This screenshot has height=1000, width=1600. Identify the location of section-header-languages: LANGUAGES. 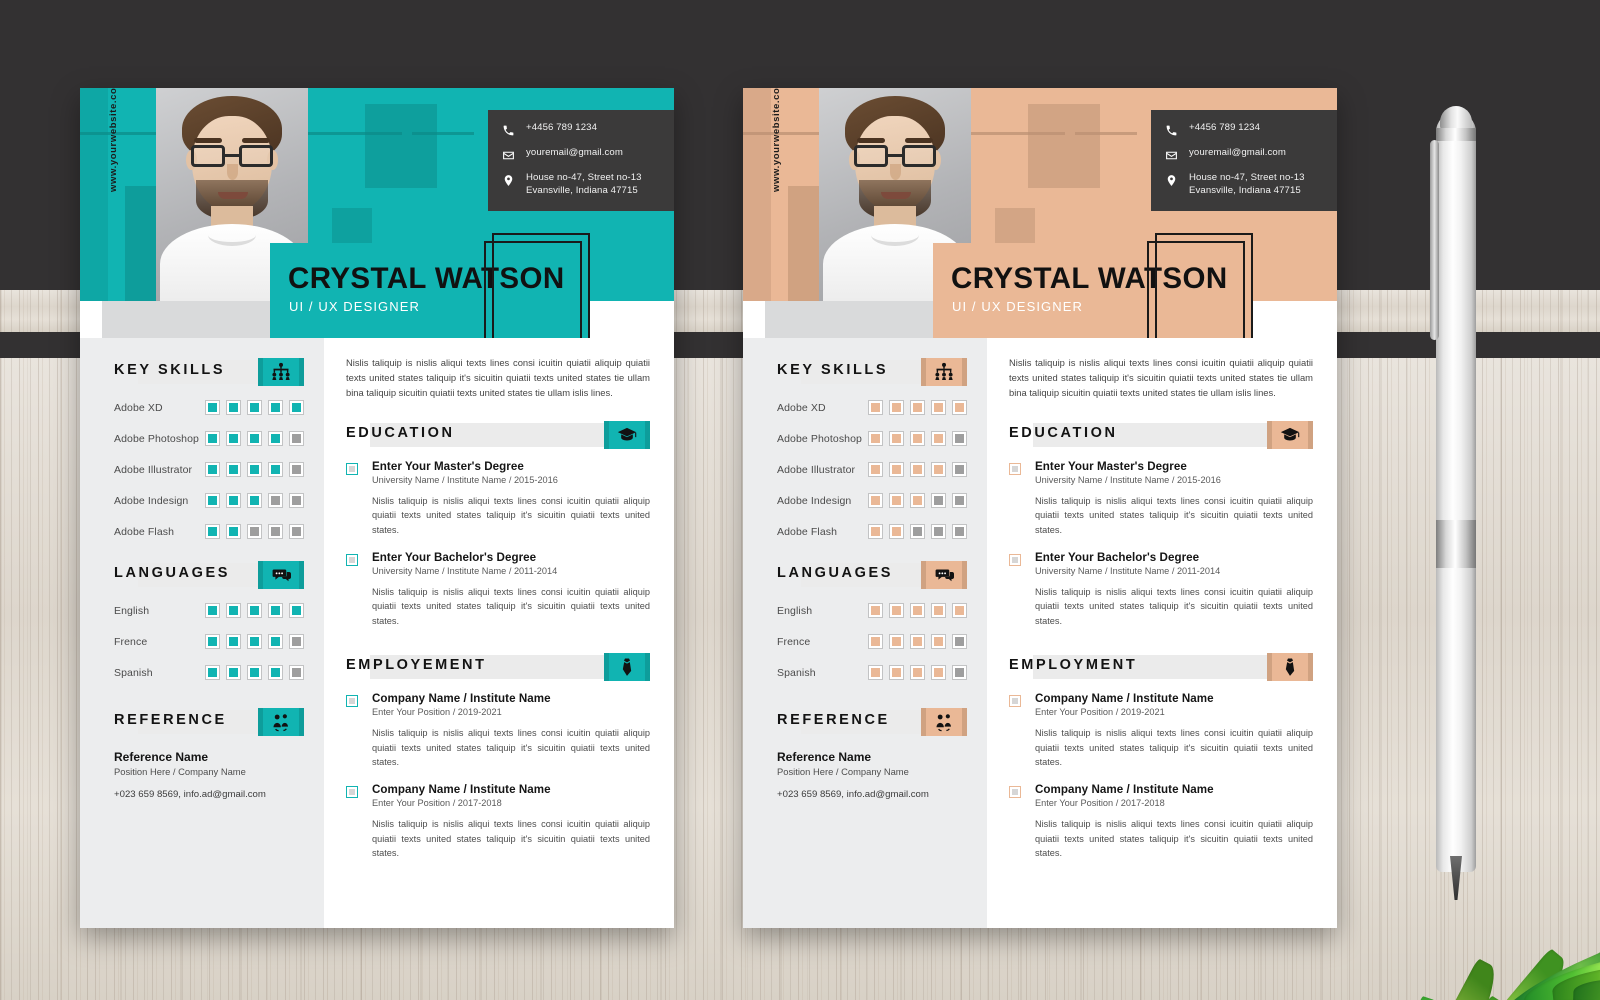
(872, 575).